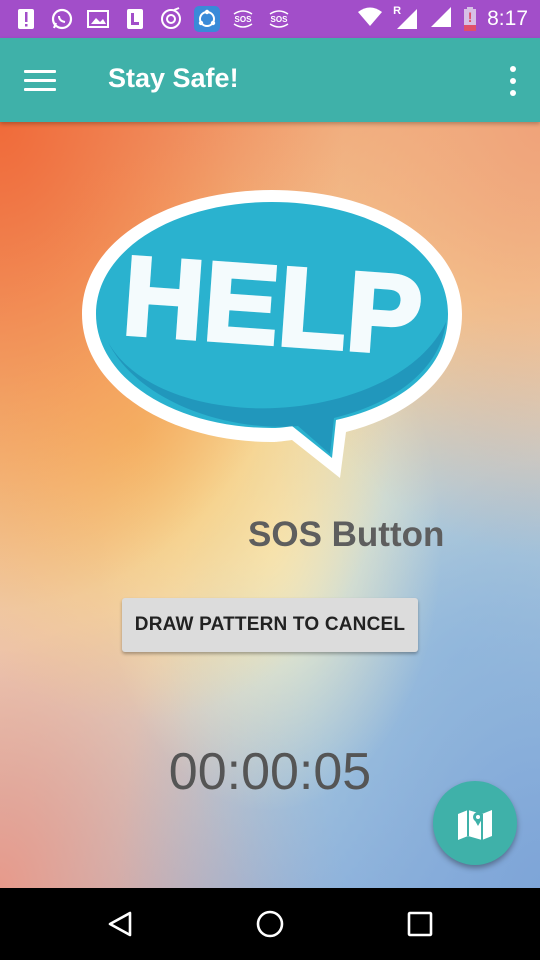 This screenshot has width=540, height=960. I want to click on alert-icon, so click(26, 19).